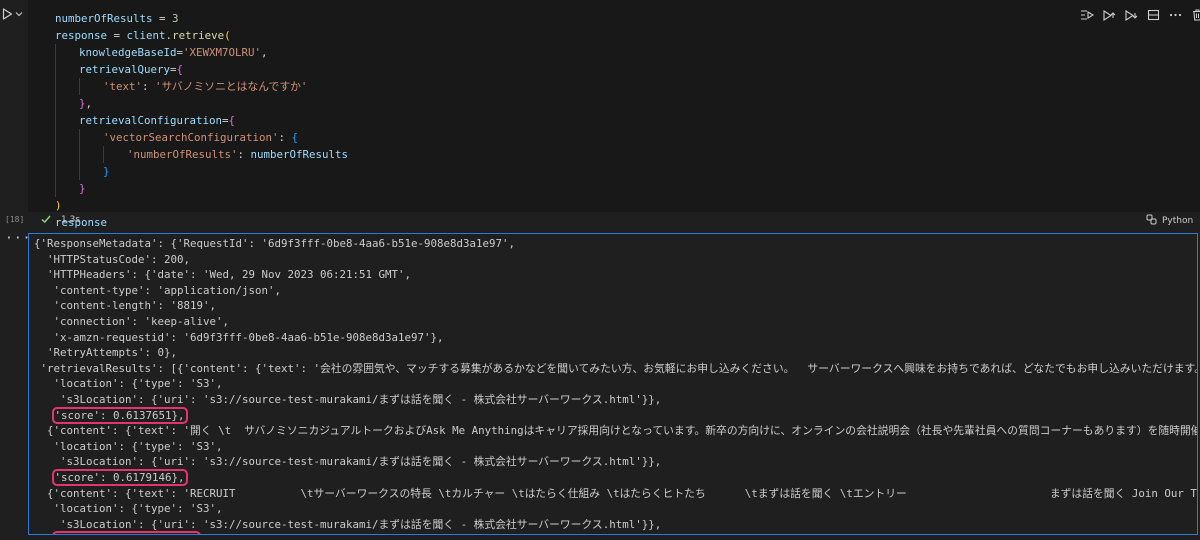 The height and width of the screenshot is (540, 1200). Describe the element at coordinates (1153, 15) in the screenshot. I see `split-cell-icon` at that location.